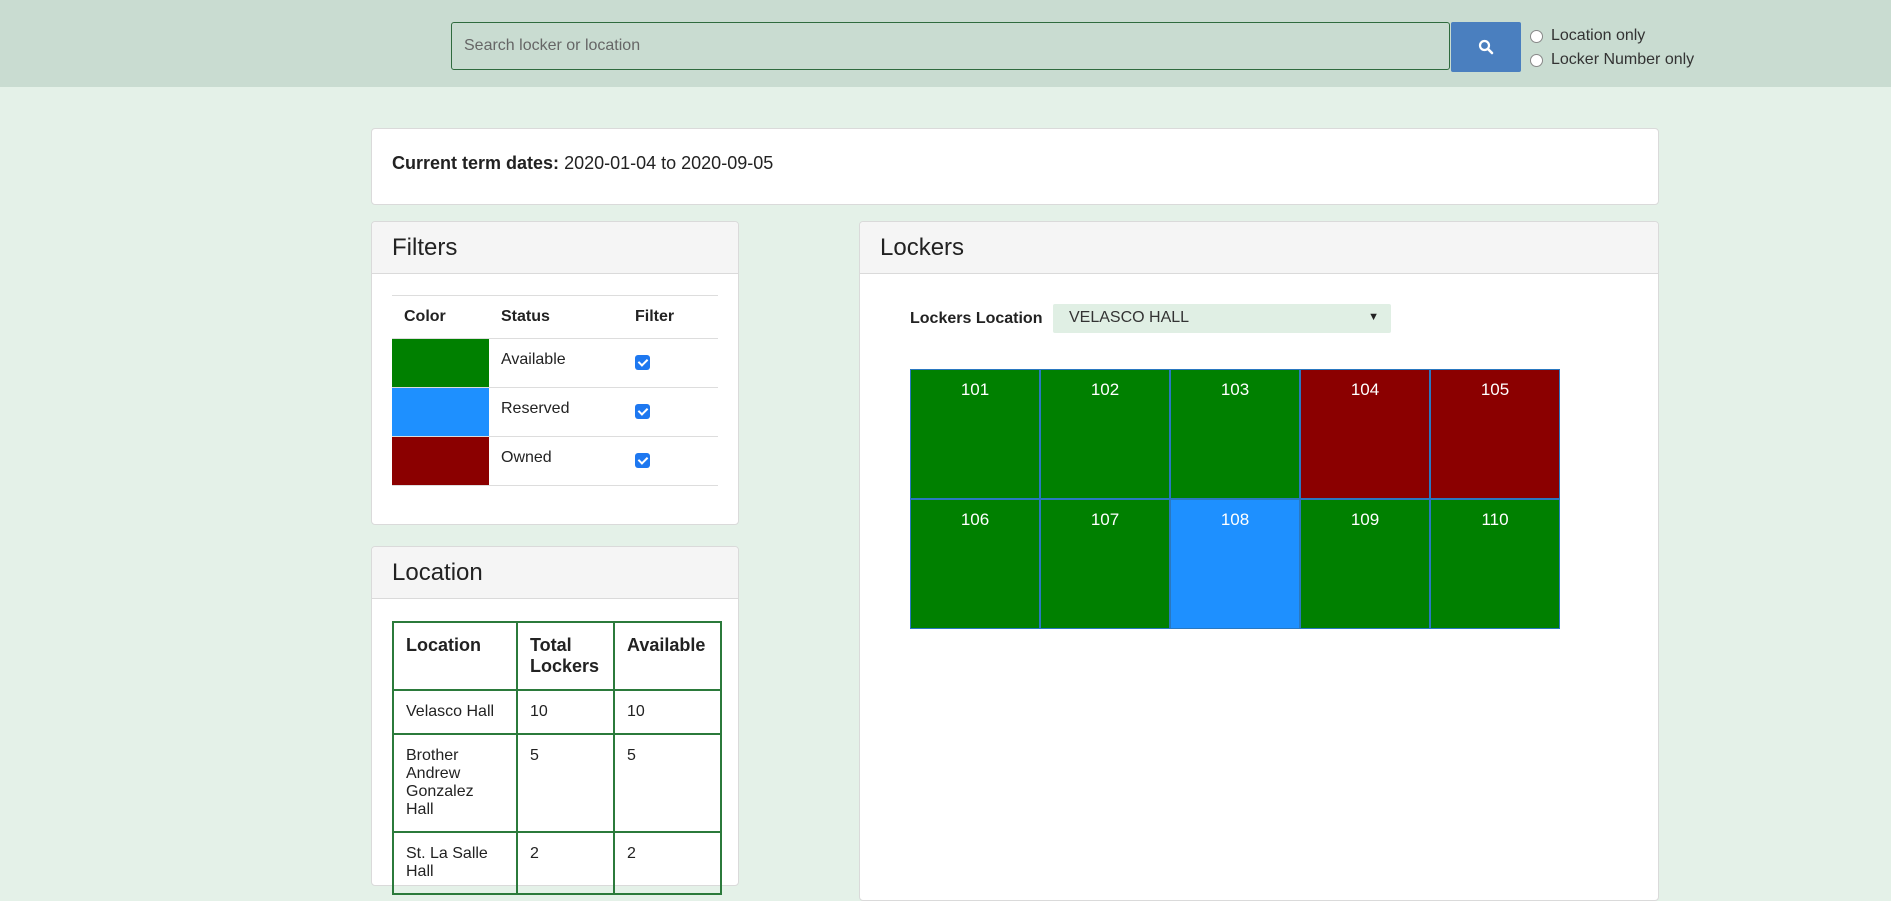 The image size is (1891, 901). What do you see at coordinates (1623, 59) in the screenshot?
I see `radio-label: Locker Number only` at bounding box center [1623, 59].